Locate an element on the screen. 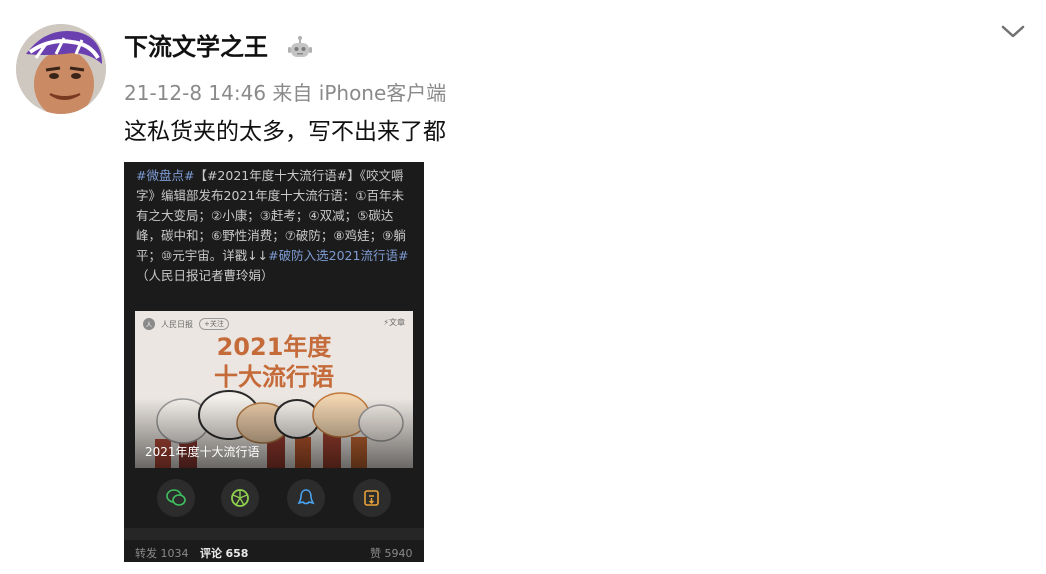  post-text: 这私货夹的太多，写不出来了都 is located at coordinates (285, 132).